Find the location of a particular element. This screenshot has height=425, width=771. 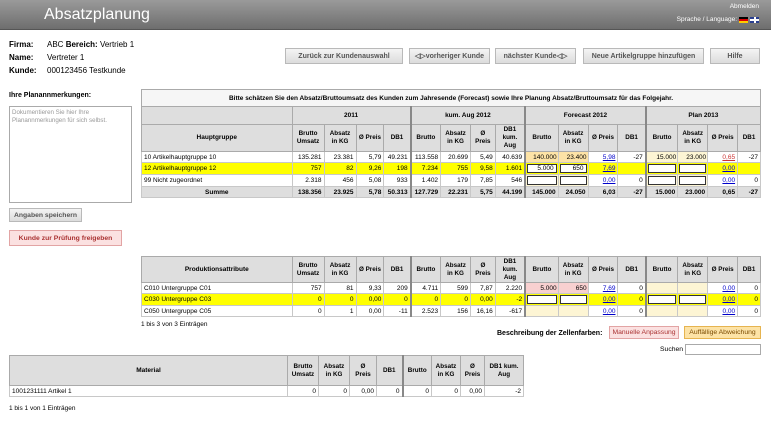

row-label: C050 Untergruppe C05 is located at coordinates (217, 311).